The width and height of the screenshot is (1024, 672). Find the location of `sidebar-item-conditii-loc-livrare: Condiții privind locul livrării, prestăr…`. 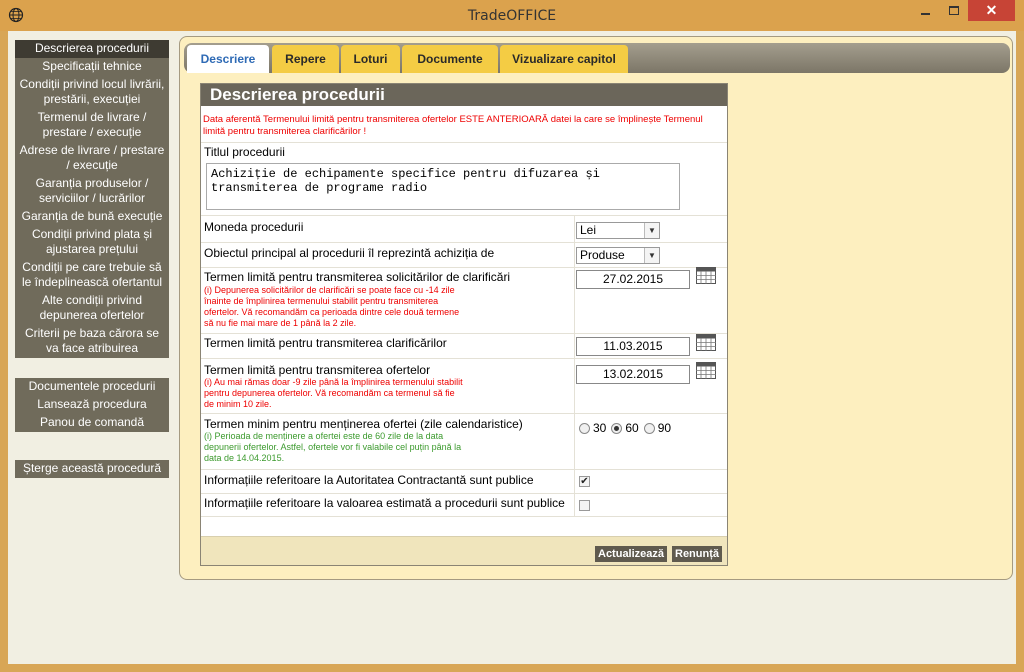

sidebar-item-conditii-loc-livrare: Condiții privind locul livrării, prestăr… is located at coordinates (92, 92).